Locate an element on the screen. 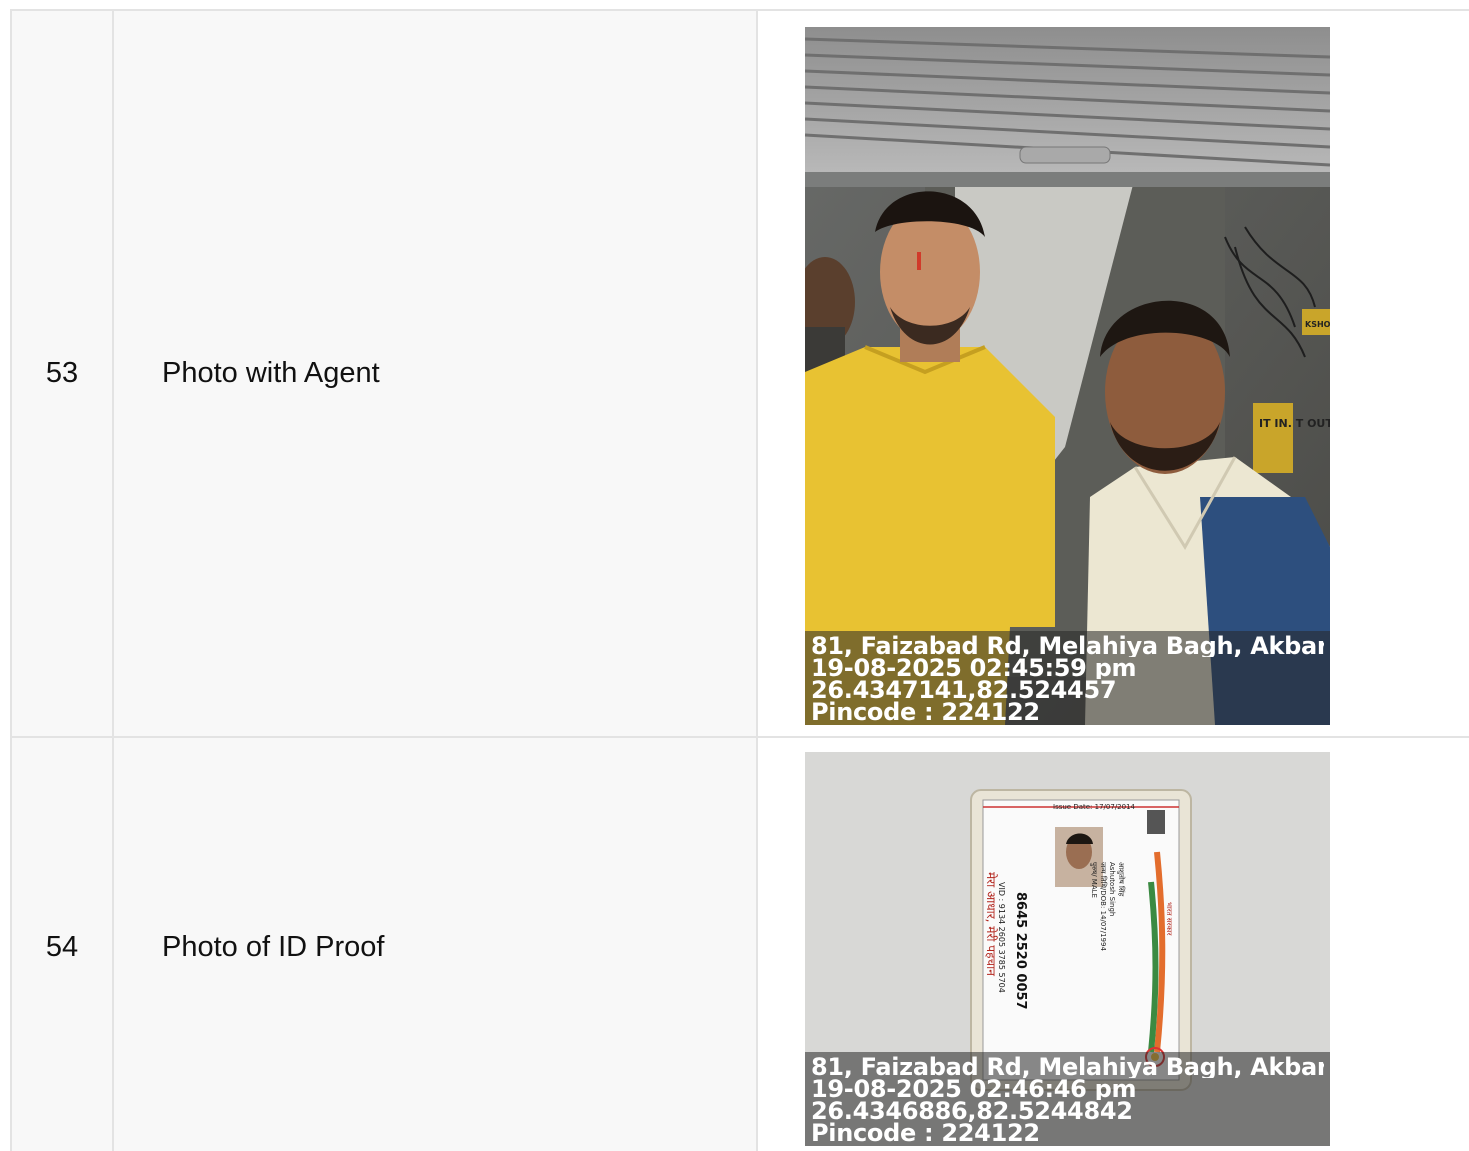  wall-sign-text: IT IN. T OUT. is located at coordinates (1294, 423).